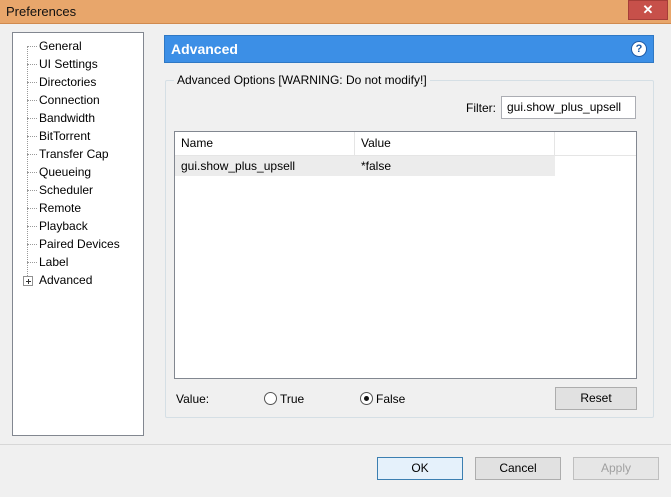  I want to click on close-icon: ✕, so click(648, 9).